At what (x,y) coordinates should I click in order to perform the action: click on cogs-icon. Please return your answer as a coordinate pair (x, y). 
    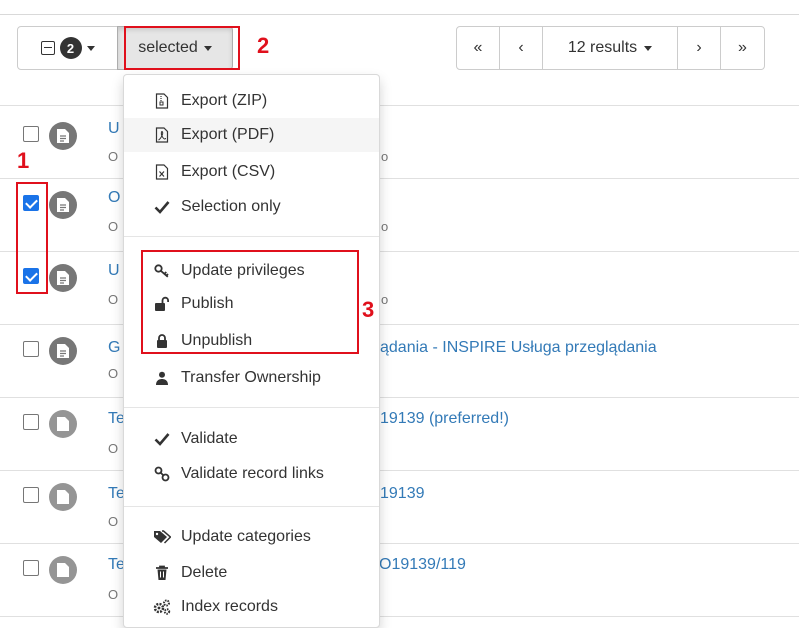
    Looking at the image, I should click on (162, 607).